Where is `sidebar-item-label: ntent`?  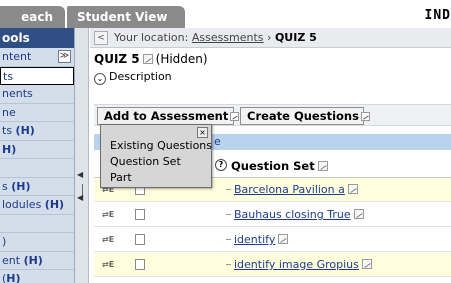 sidebar-item-label: ntent is located at coordinates (17, 56).